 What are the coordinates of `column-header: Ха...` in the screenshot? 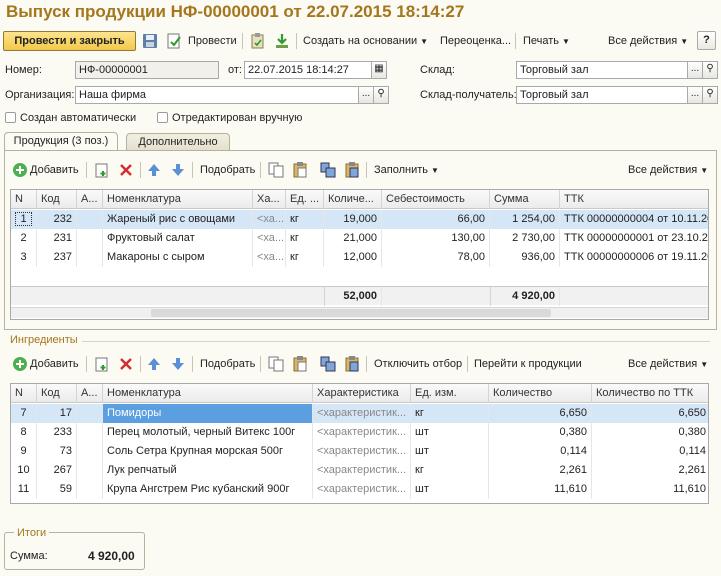 It's located at (269, 199).